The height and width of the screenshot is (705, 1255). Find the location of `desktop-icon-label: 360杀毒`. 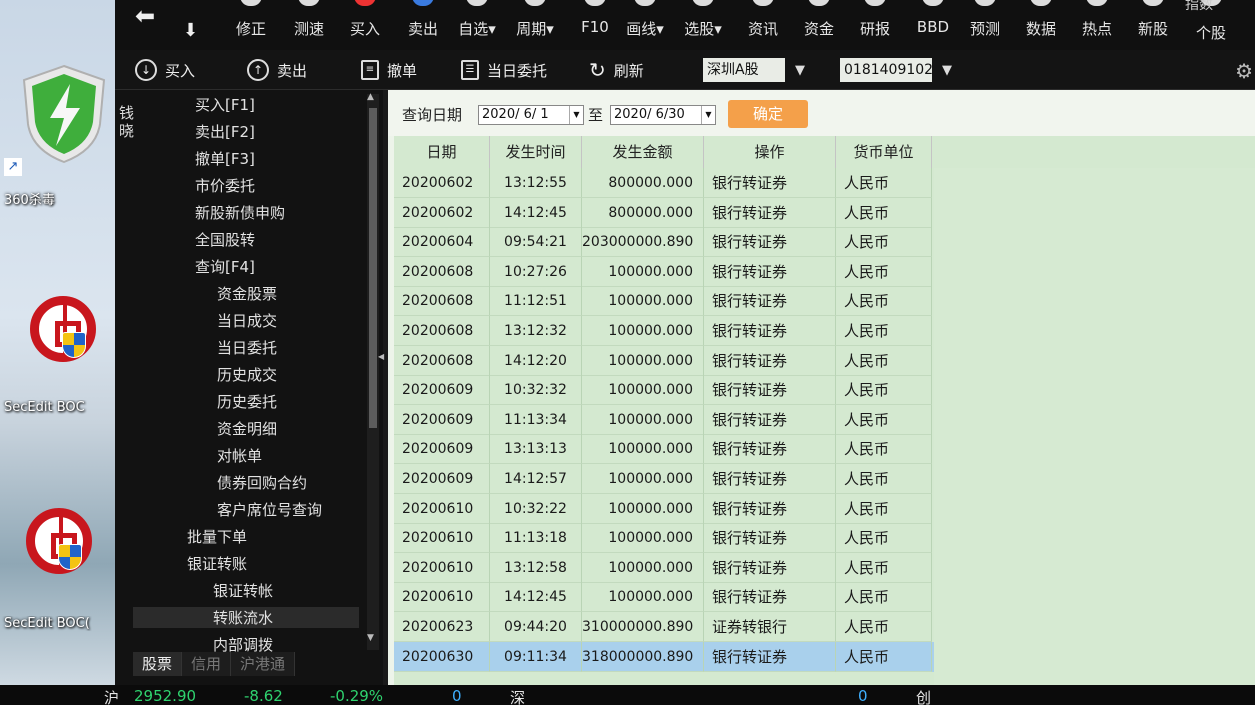

desktop-icon-label: 360杀毒 is located at coordinates (57, 198).